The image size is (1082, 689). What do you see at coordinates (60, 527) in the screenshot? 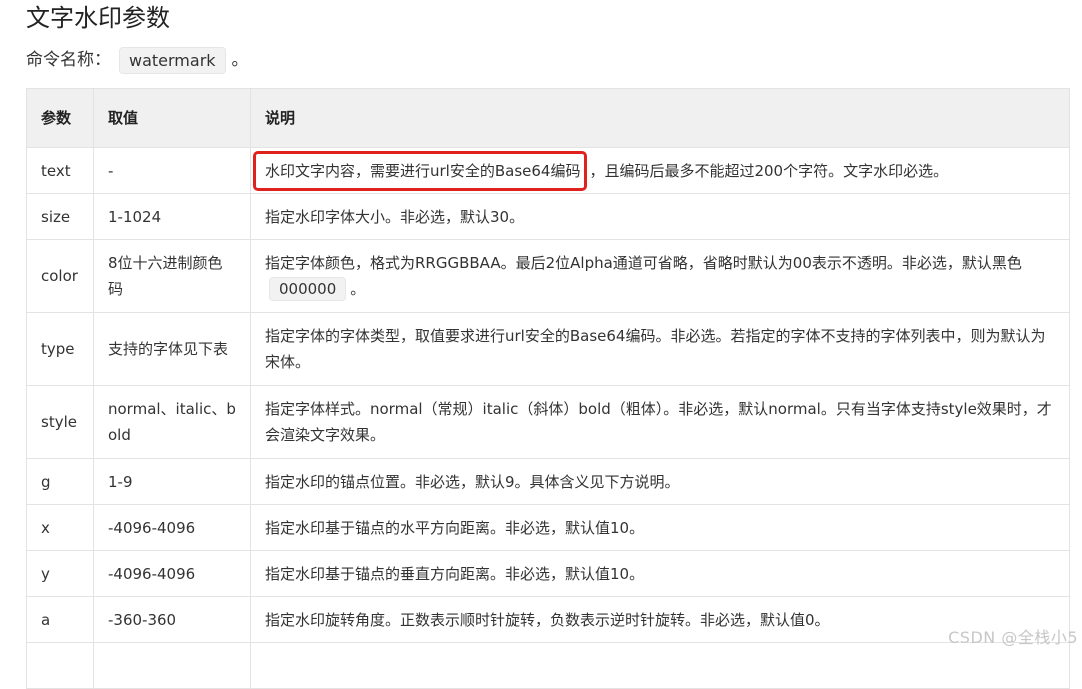
I see `param-cell: x` at bounding box center [60, 527].